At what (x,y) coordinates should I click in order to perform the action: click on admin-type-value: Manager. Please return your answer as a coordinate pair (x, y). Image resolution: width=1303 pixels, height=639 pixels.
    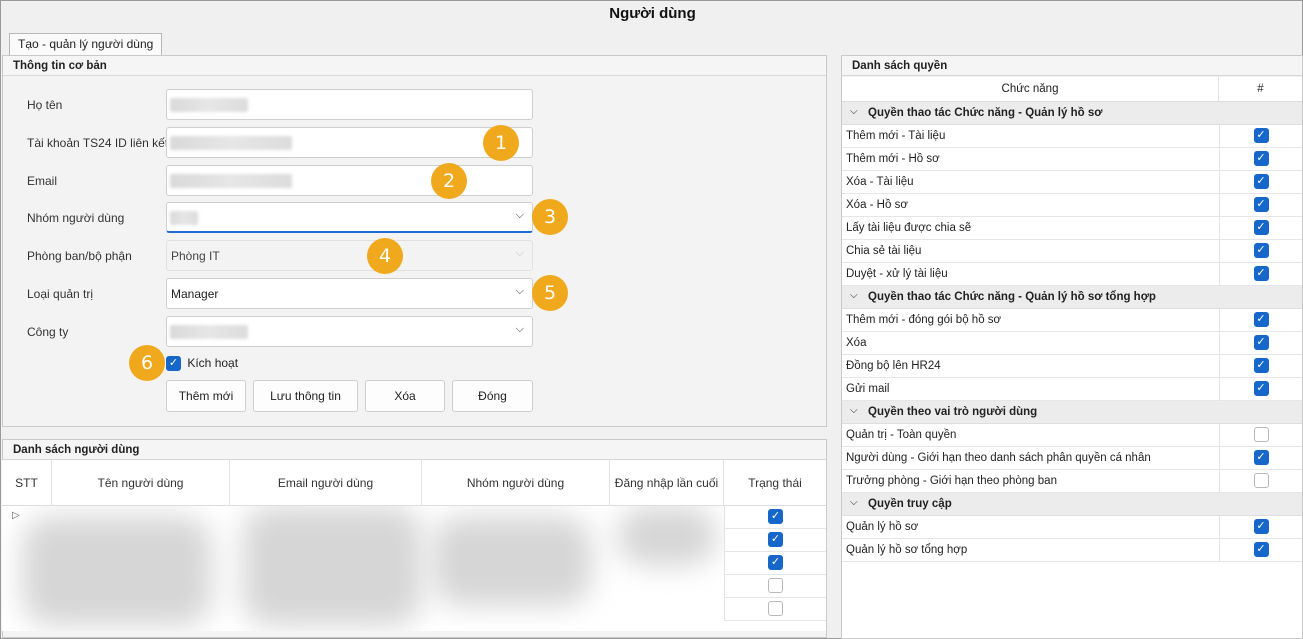
    Looking at the image, I should click on (195, 294).